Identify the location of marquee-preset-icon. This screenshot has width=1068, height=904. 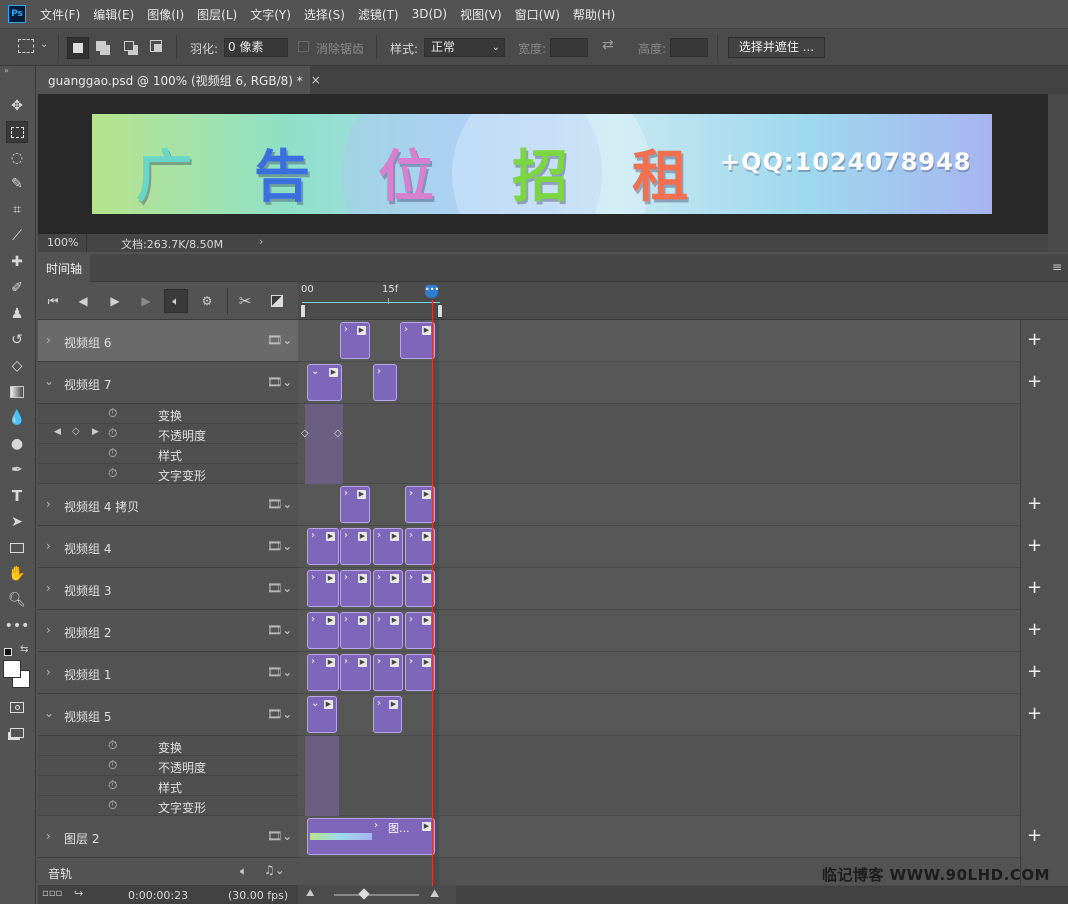
(26, 46).